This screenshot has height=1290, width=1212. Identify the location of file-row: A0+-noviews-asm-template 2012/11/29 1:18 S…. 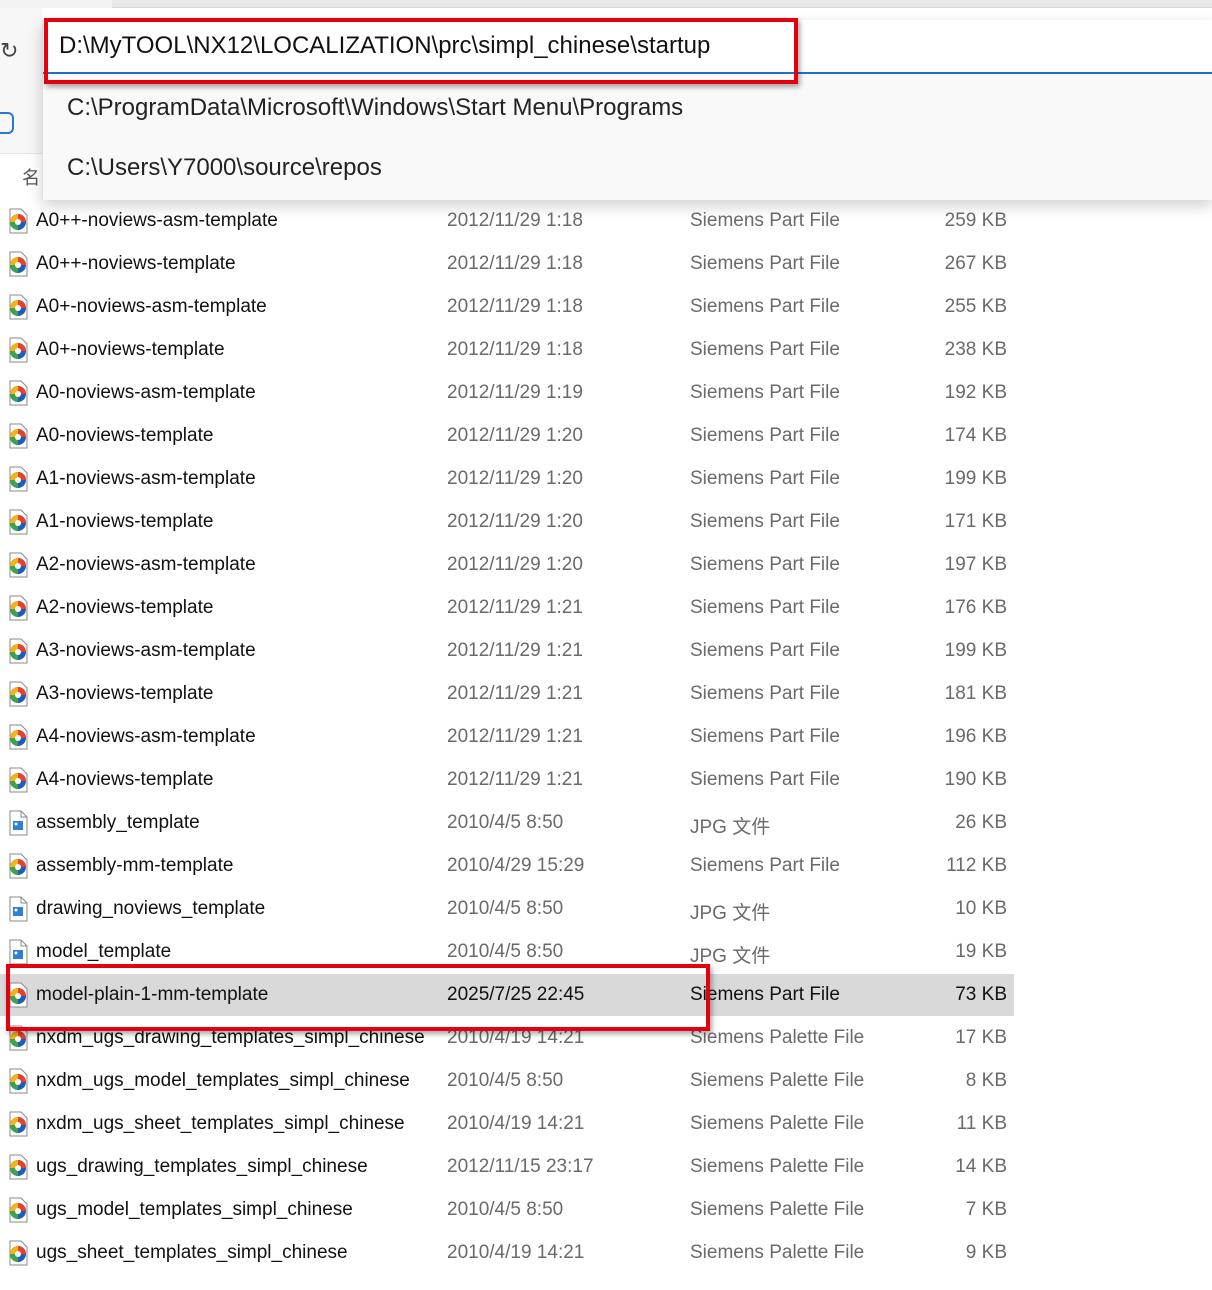
(507, 307).